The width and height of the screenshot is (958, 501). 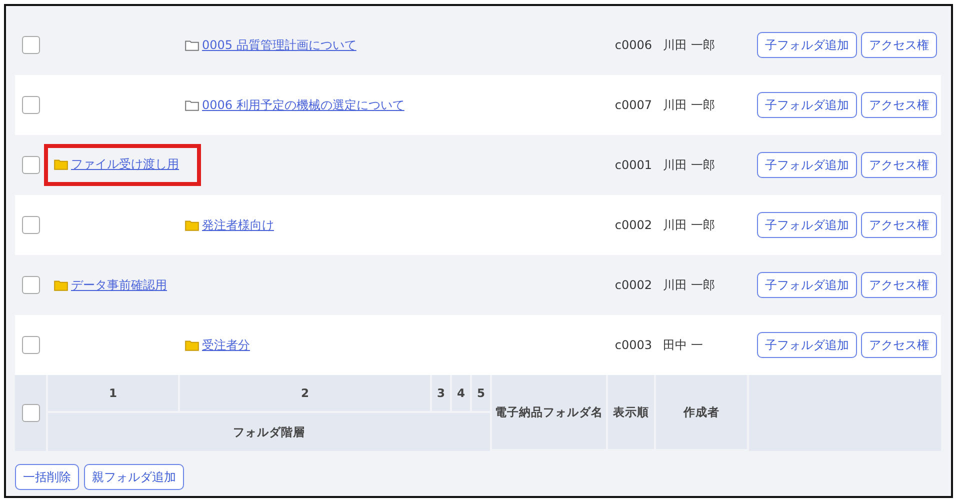 I want to click on order-cell: c0001, so click(x=633, y=165).